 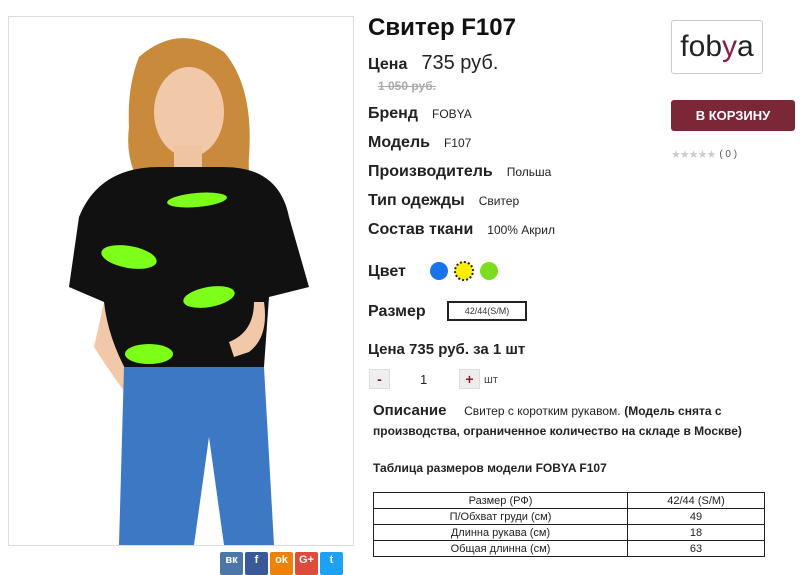 I want to click on color-swatches, so click(x=464, y=271).